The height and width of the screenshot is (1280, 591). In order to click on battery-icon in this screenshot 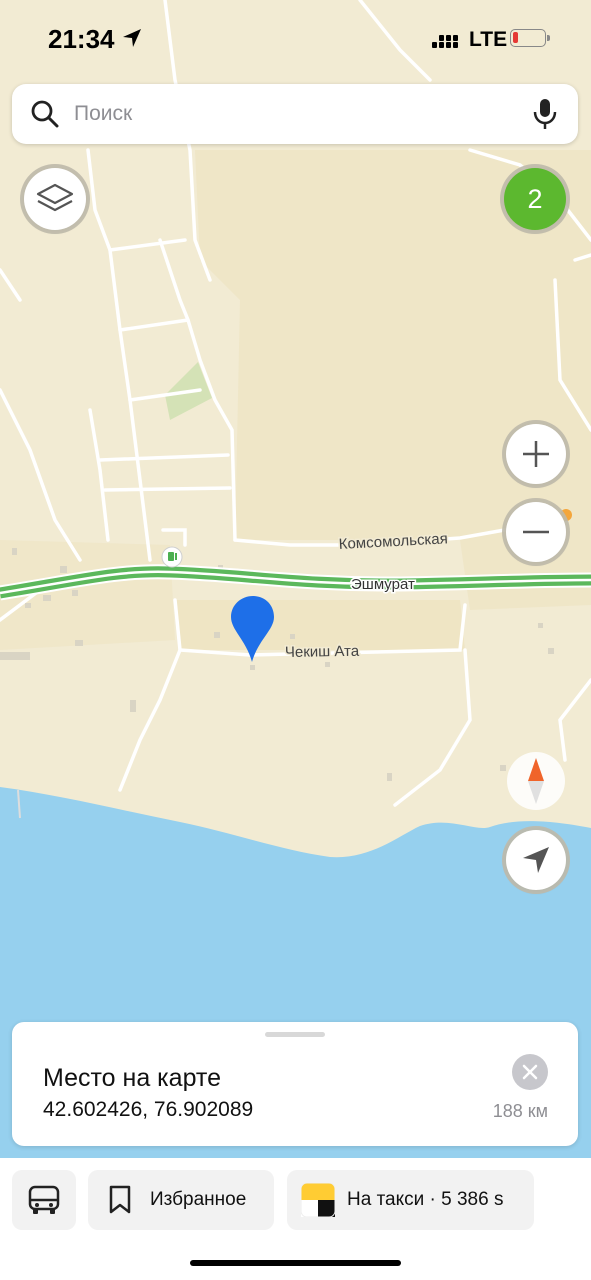, I will do `click(530, 38)`.